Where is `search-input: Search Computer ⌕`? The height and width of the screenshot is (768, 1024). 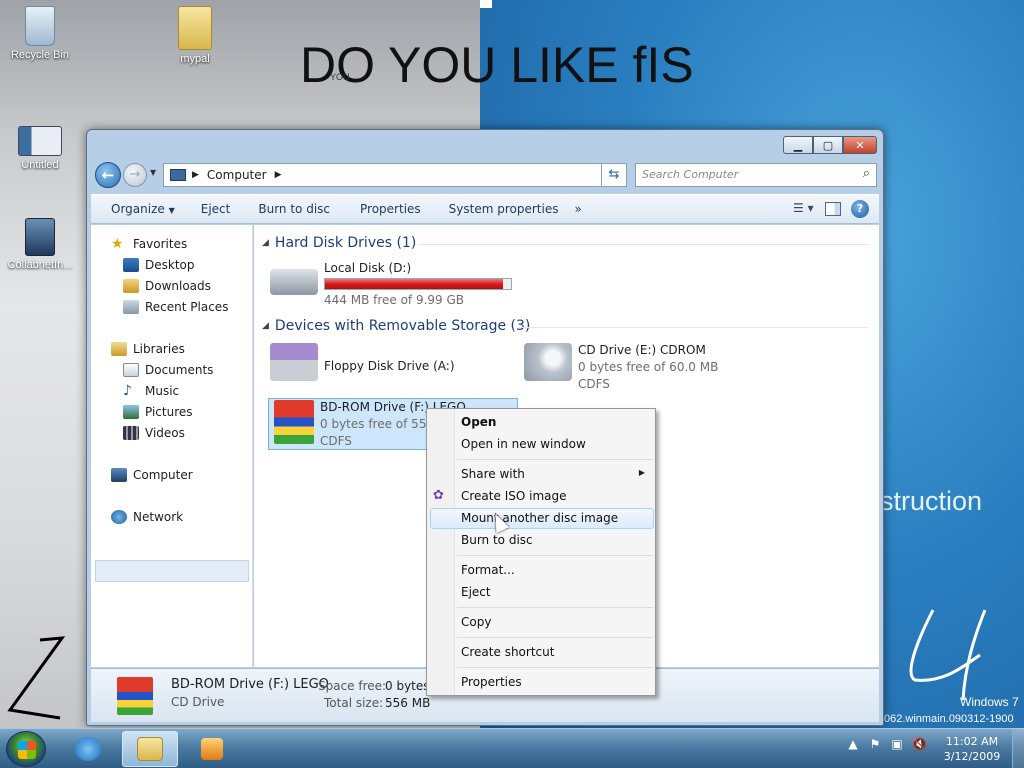 search-input: Search Computer ⌕ is located at coordinates (756, 175).